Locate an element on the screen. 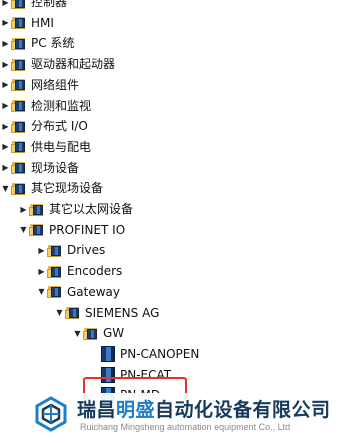  watermark-title-accent: 明盛 is located at coordinates (136, 410).